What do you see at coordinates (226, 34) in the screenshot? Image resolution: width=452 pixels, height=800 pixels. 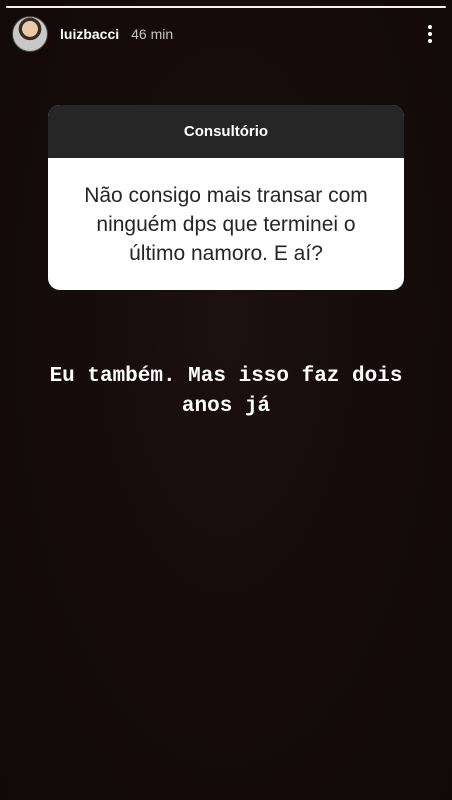 I see `story-header: luizbacci 46 min` at bounding box center [226, 34].